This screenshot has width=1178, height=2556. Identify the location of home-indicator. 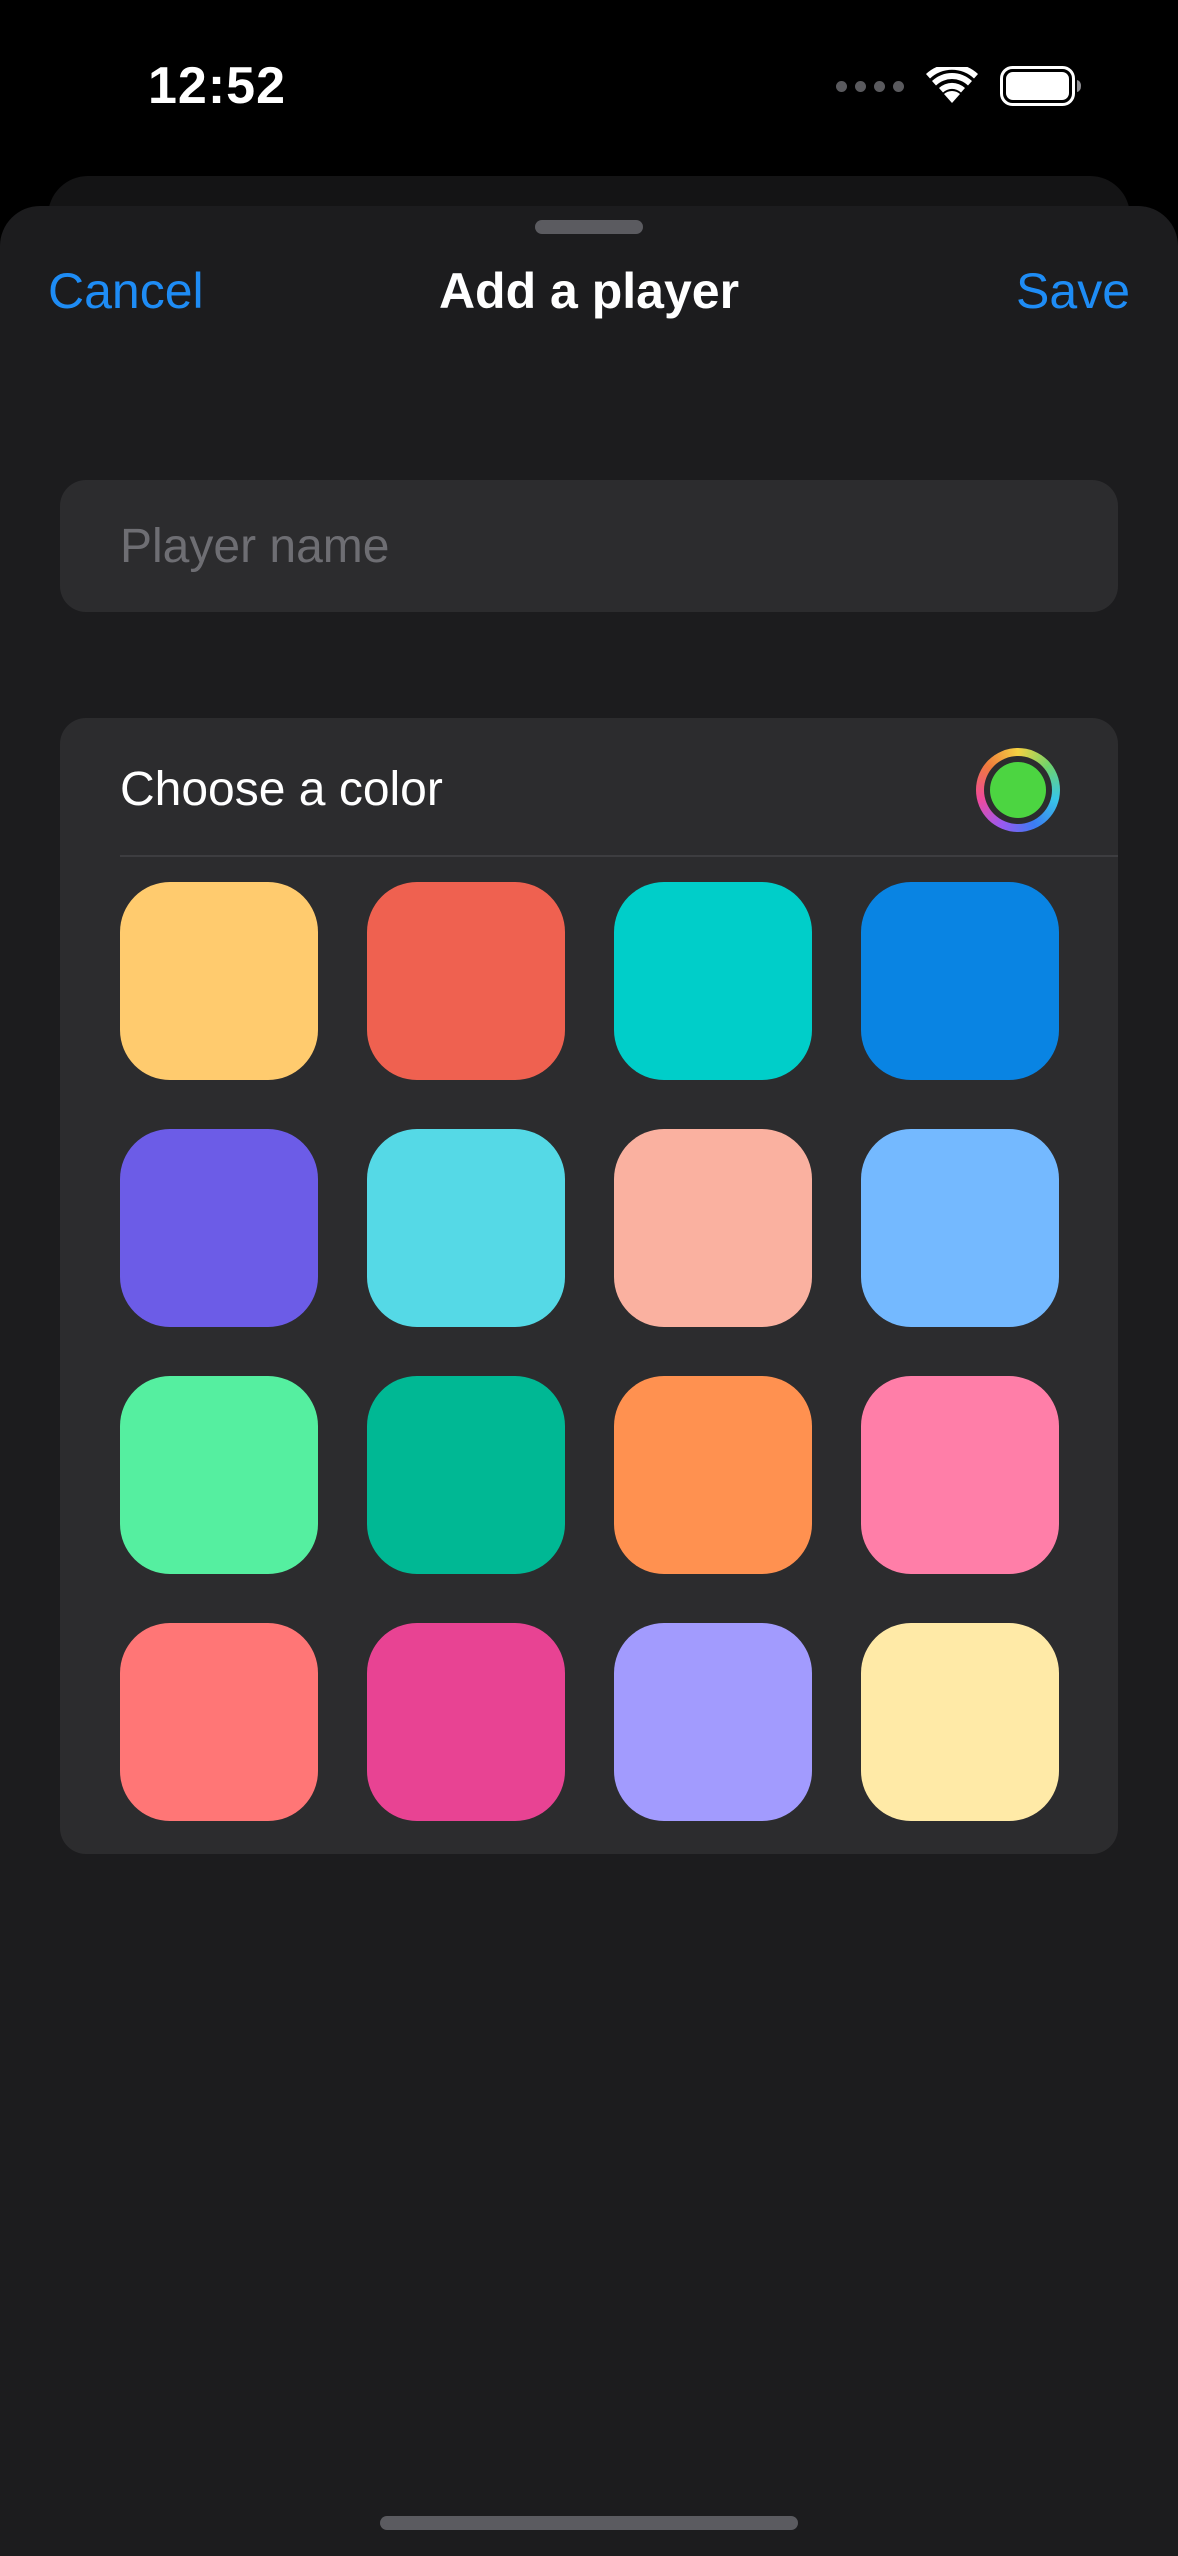
(589, 2523).